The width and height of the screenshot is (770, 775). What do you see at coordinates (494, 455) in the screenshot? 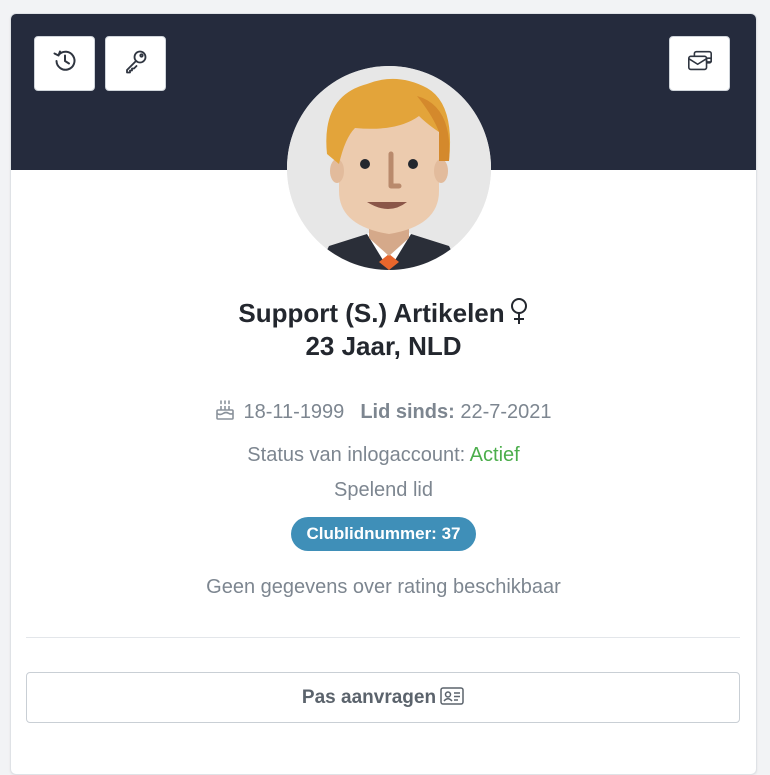
I see `account-status-value: Actief` at bounding box center [494, 455].